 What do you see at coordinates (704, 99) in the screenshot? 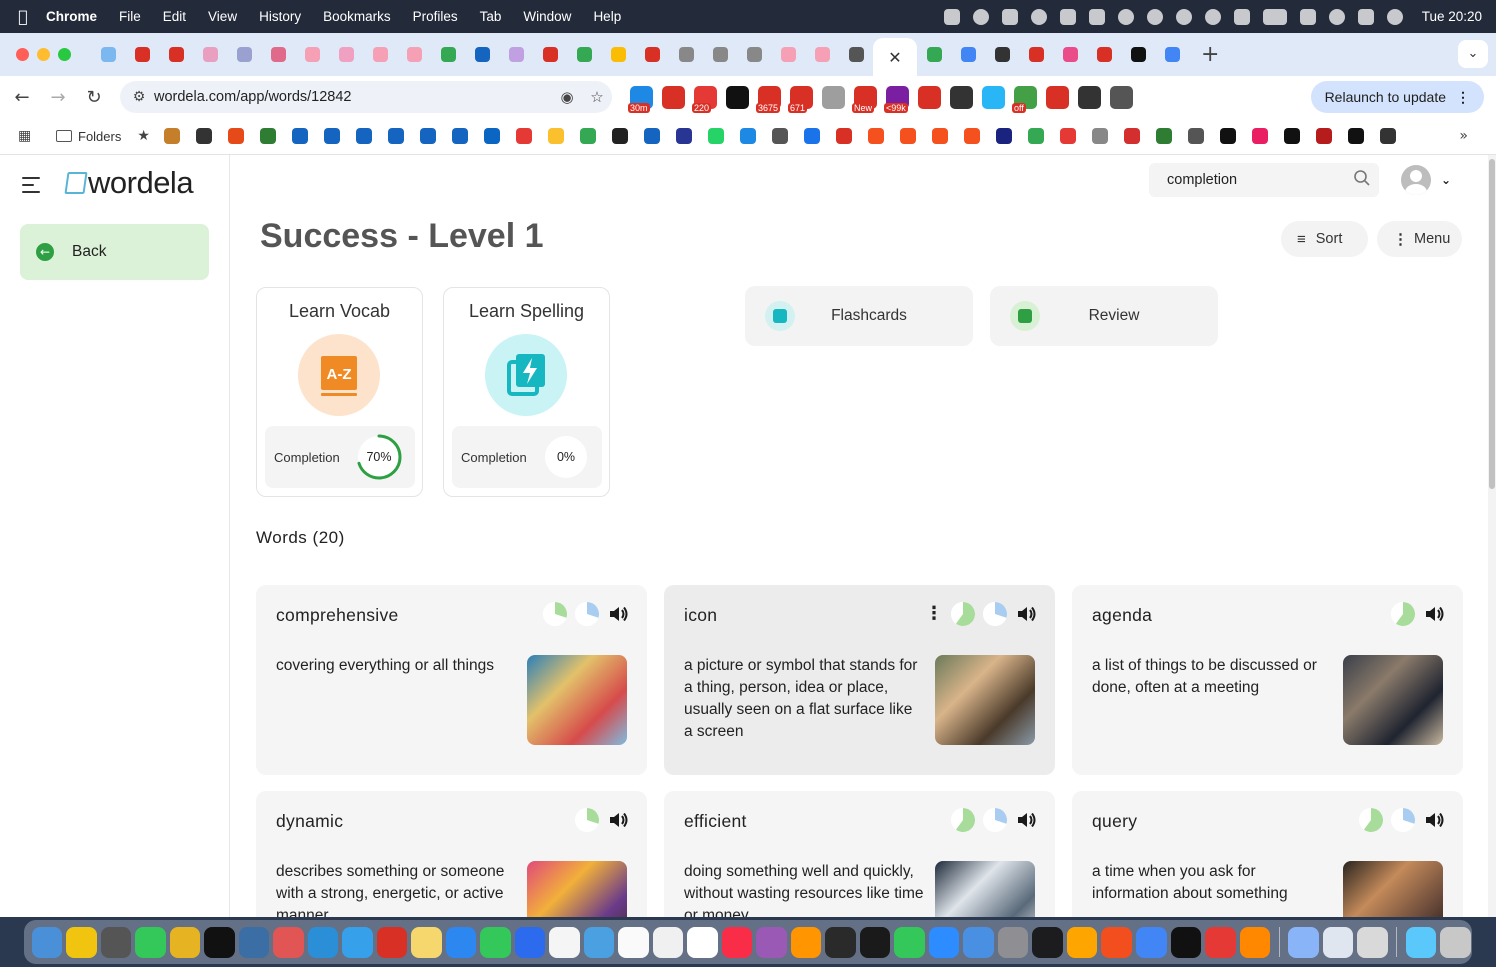
I see `extension-icon: 220` at bounding box center [704, 99].